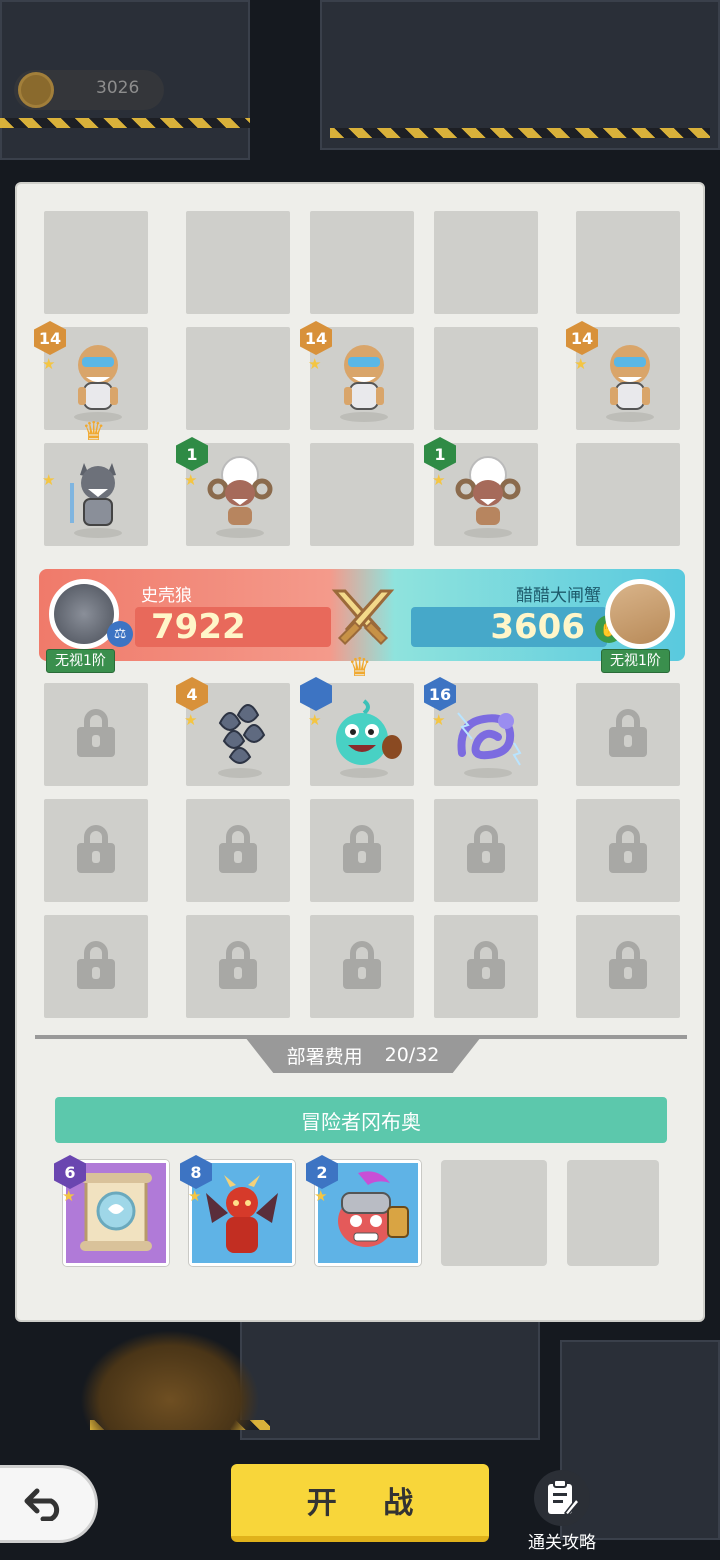  Describe the element at coordinates (80, 661) in the screenshot. I see `left-ignore-tag: 无视1阶` at that location.